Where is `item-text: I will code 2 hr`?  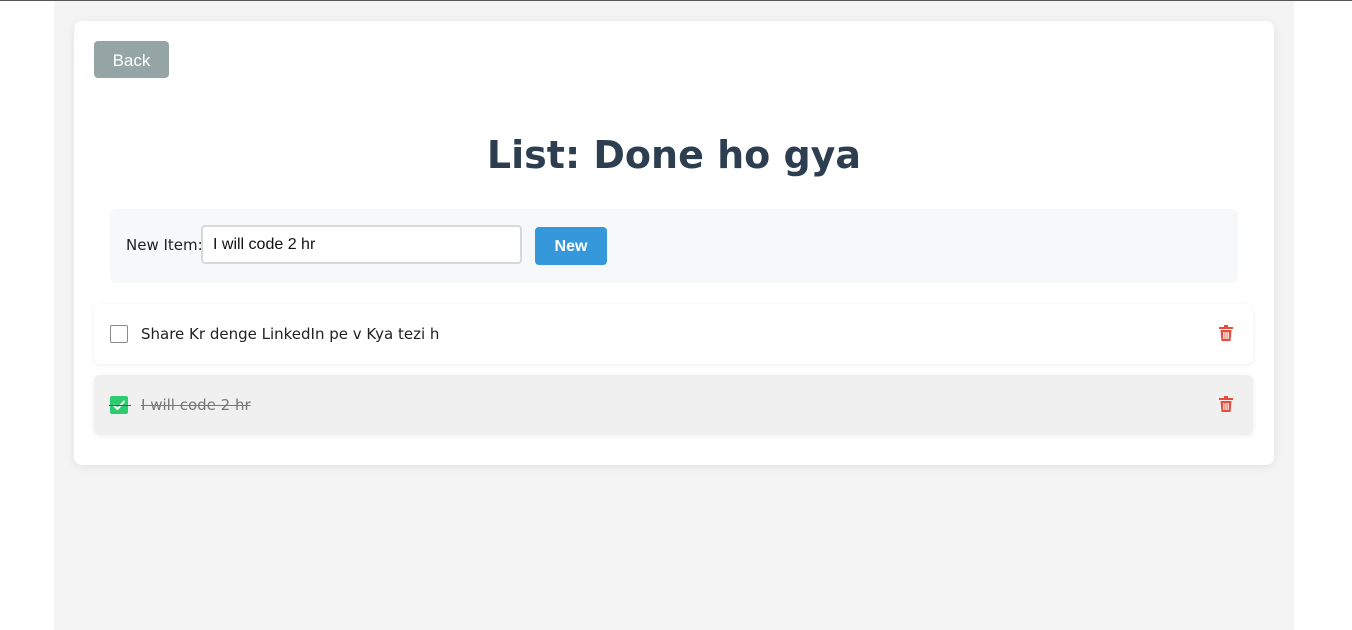
item-text: I will code 2 hr is located at coordinates (196, 405).